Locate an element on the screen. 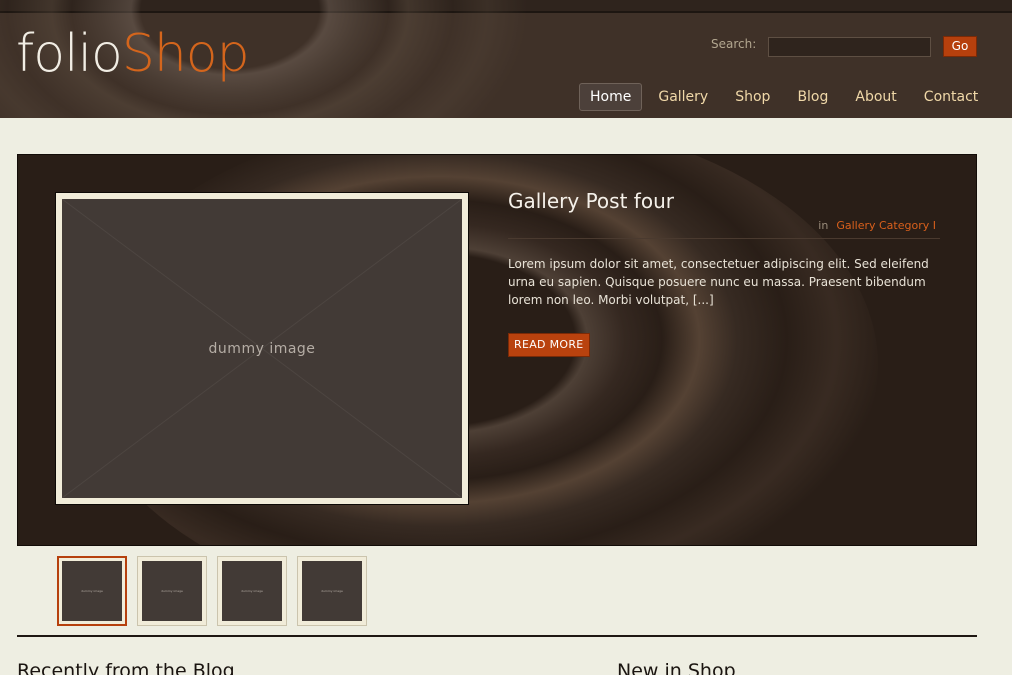  nav-item-home: Home is located at coordinates (611, 97).